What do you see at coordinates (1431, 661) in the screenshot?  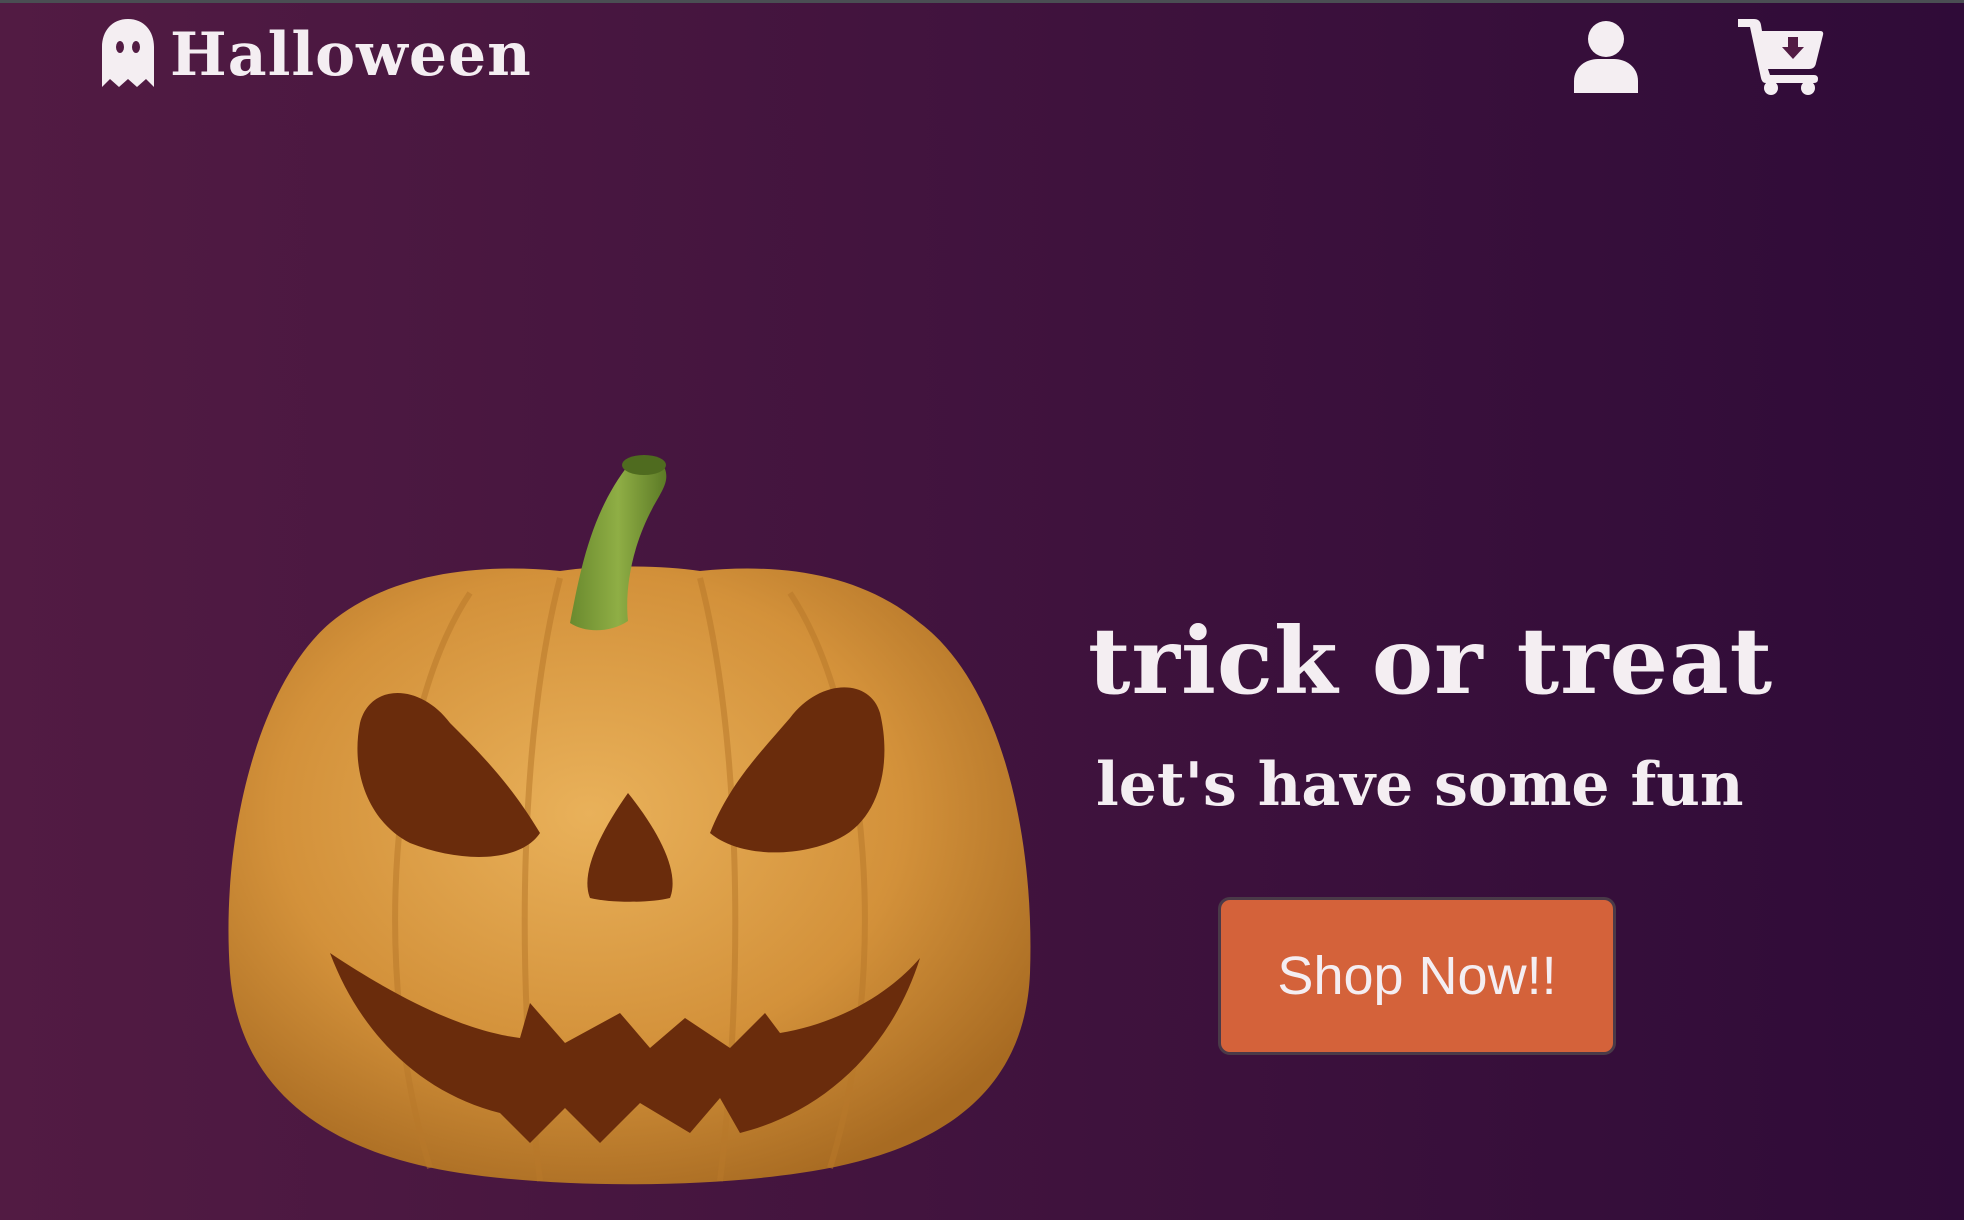 I see `hero-title: trick or treat` at bounding box center [1431, 661].